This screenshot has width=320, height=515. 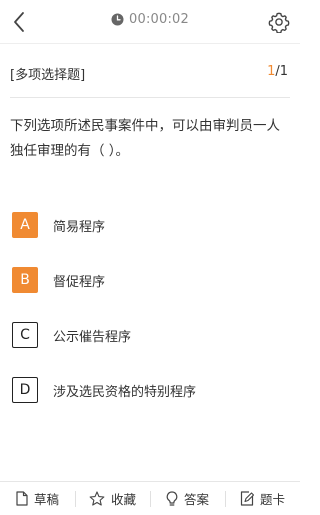 I want to click on question-type-label: [多项选择题], so click(x=48, y=75).